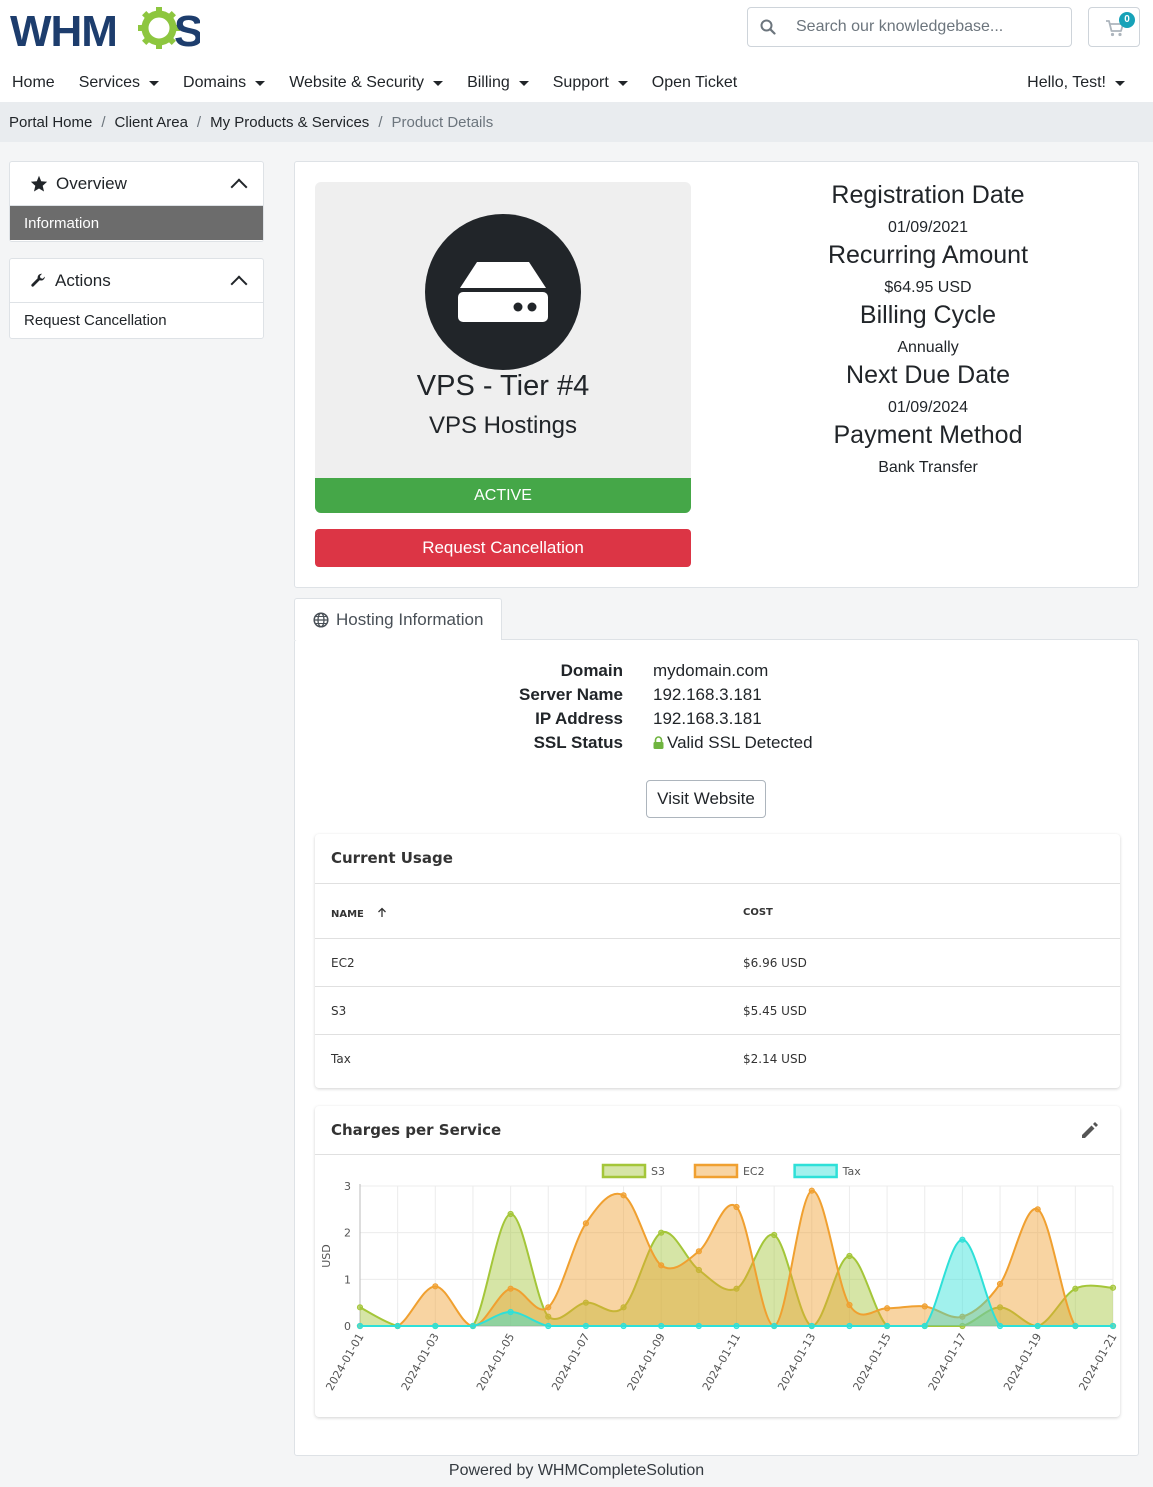  I want to click on detail-value-billing-cycle: Annually, so click(928, 350).